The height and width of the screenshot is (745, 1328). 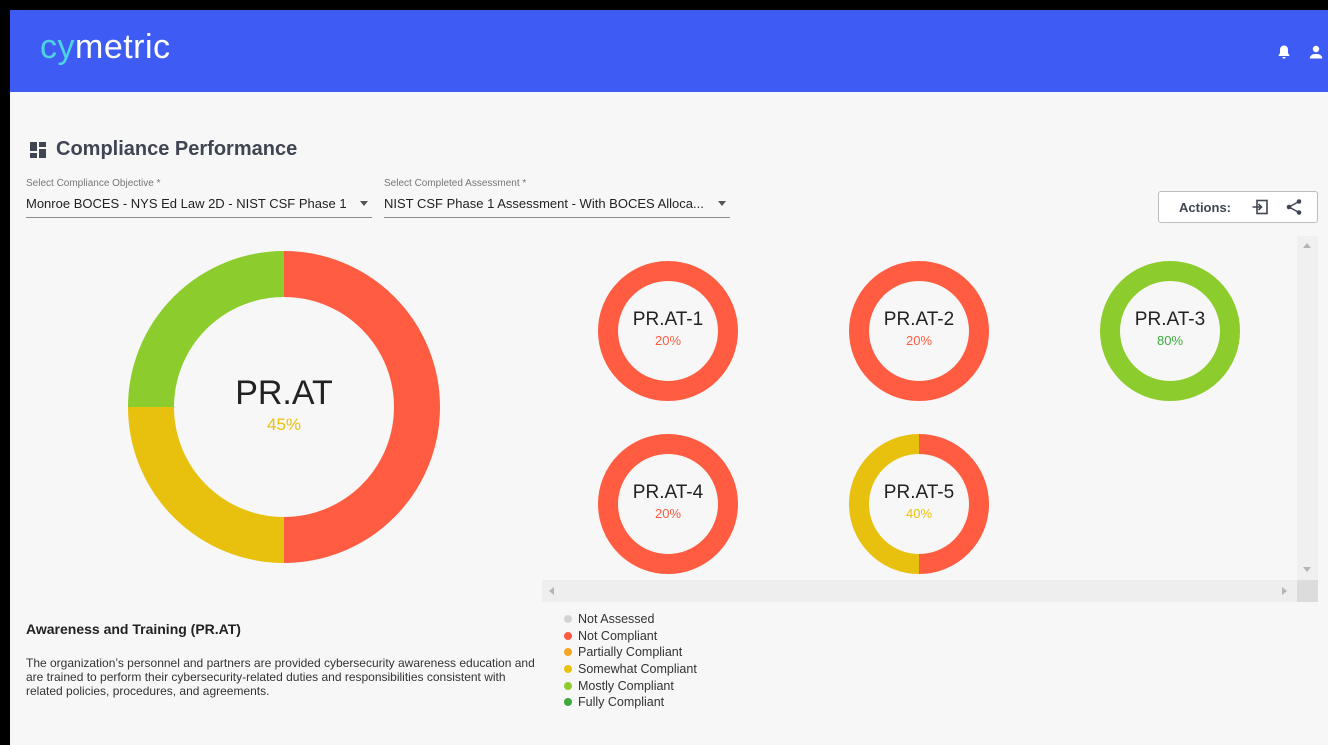 What do you see at coordinates (38, 149) in the screenshot?
I see `dashboard-icon` at bounding box center [38, 149].